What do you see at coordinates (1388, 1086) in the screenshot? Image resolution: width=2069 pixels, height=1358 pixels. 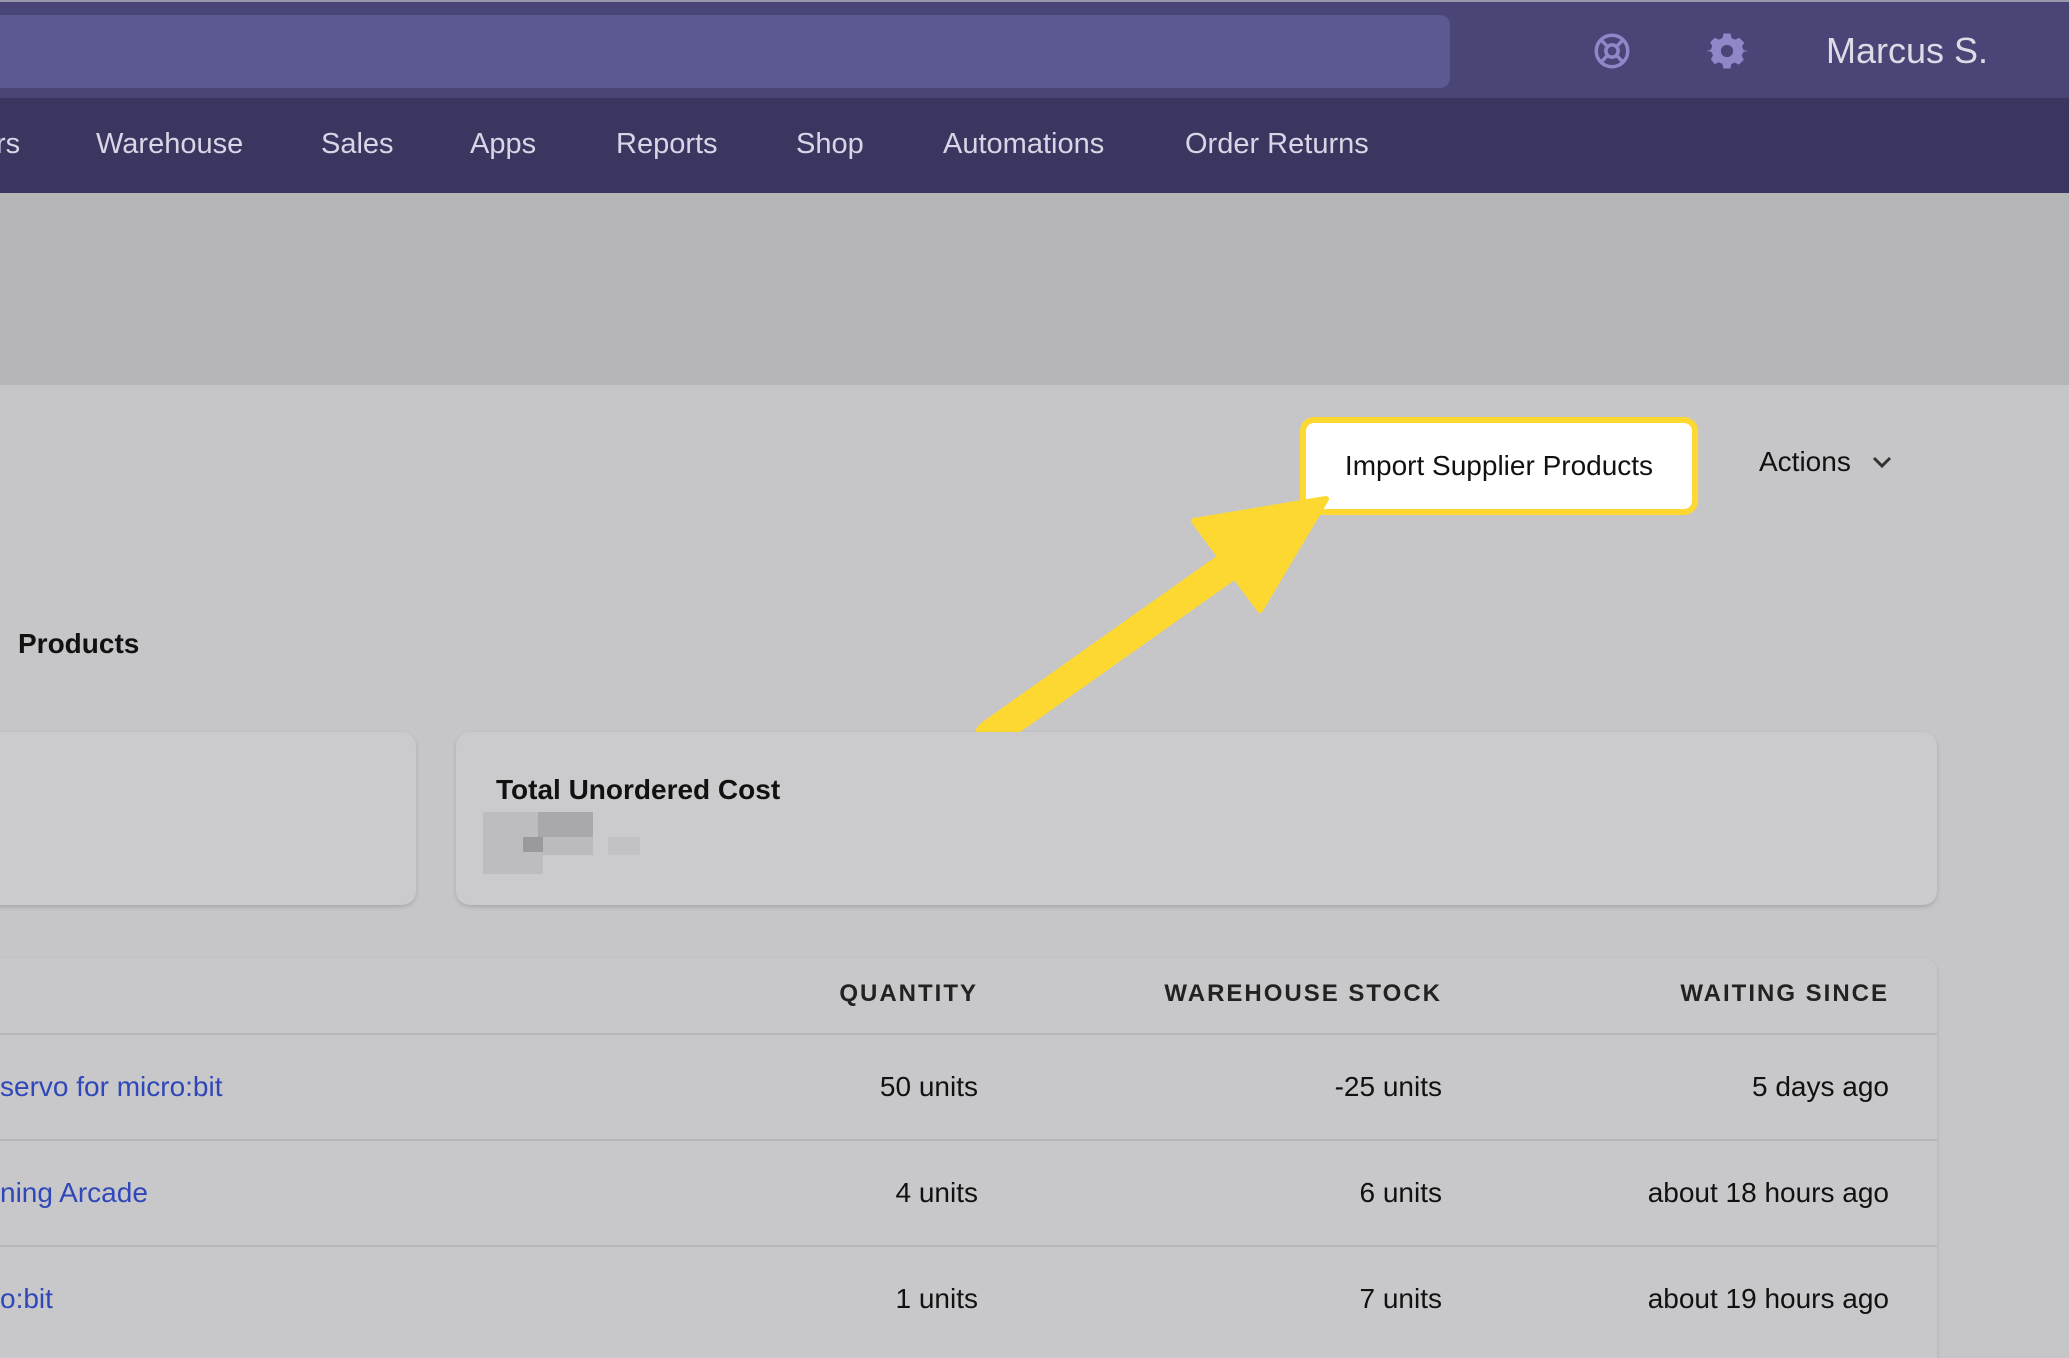 I see `stock-cell: -25 units` at bounding box center [1388, 1086].